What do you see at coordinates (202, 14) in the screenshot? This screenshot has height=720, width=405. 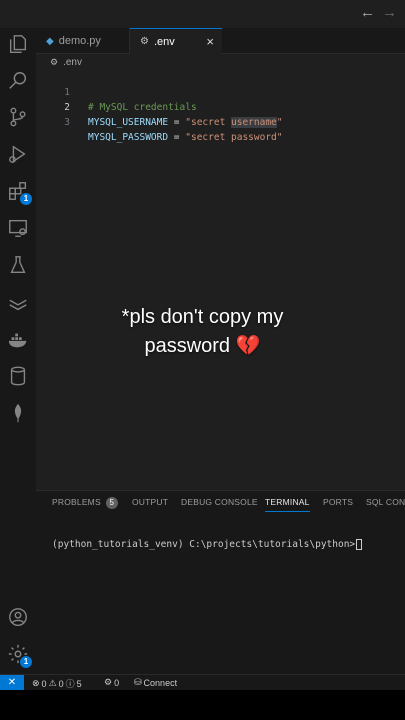 I see `title-bar: ← →` at bounding box center [202, 14].